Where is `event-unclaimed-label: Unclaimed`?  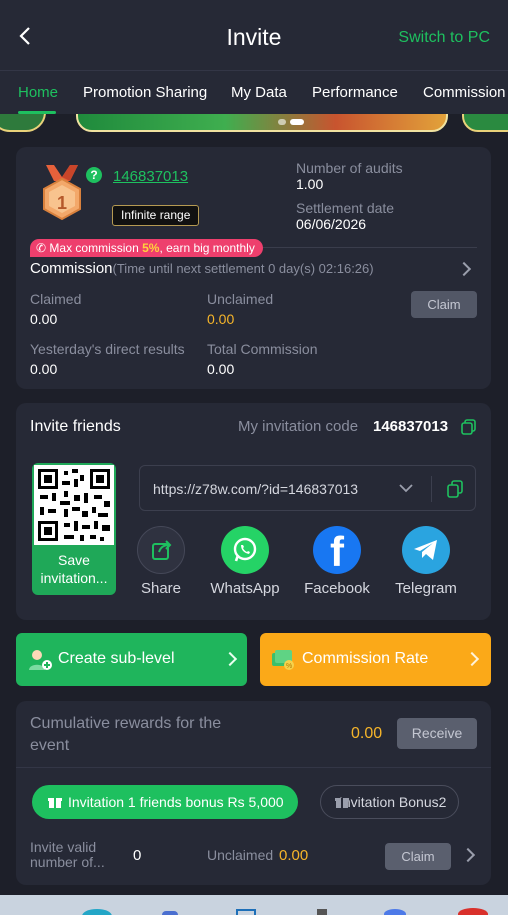
event-unclaimed-label: Unclaimed is located at coordinates (240, 855).